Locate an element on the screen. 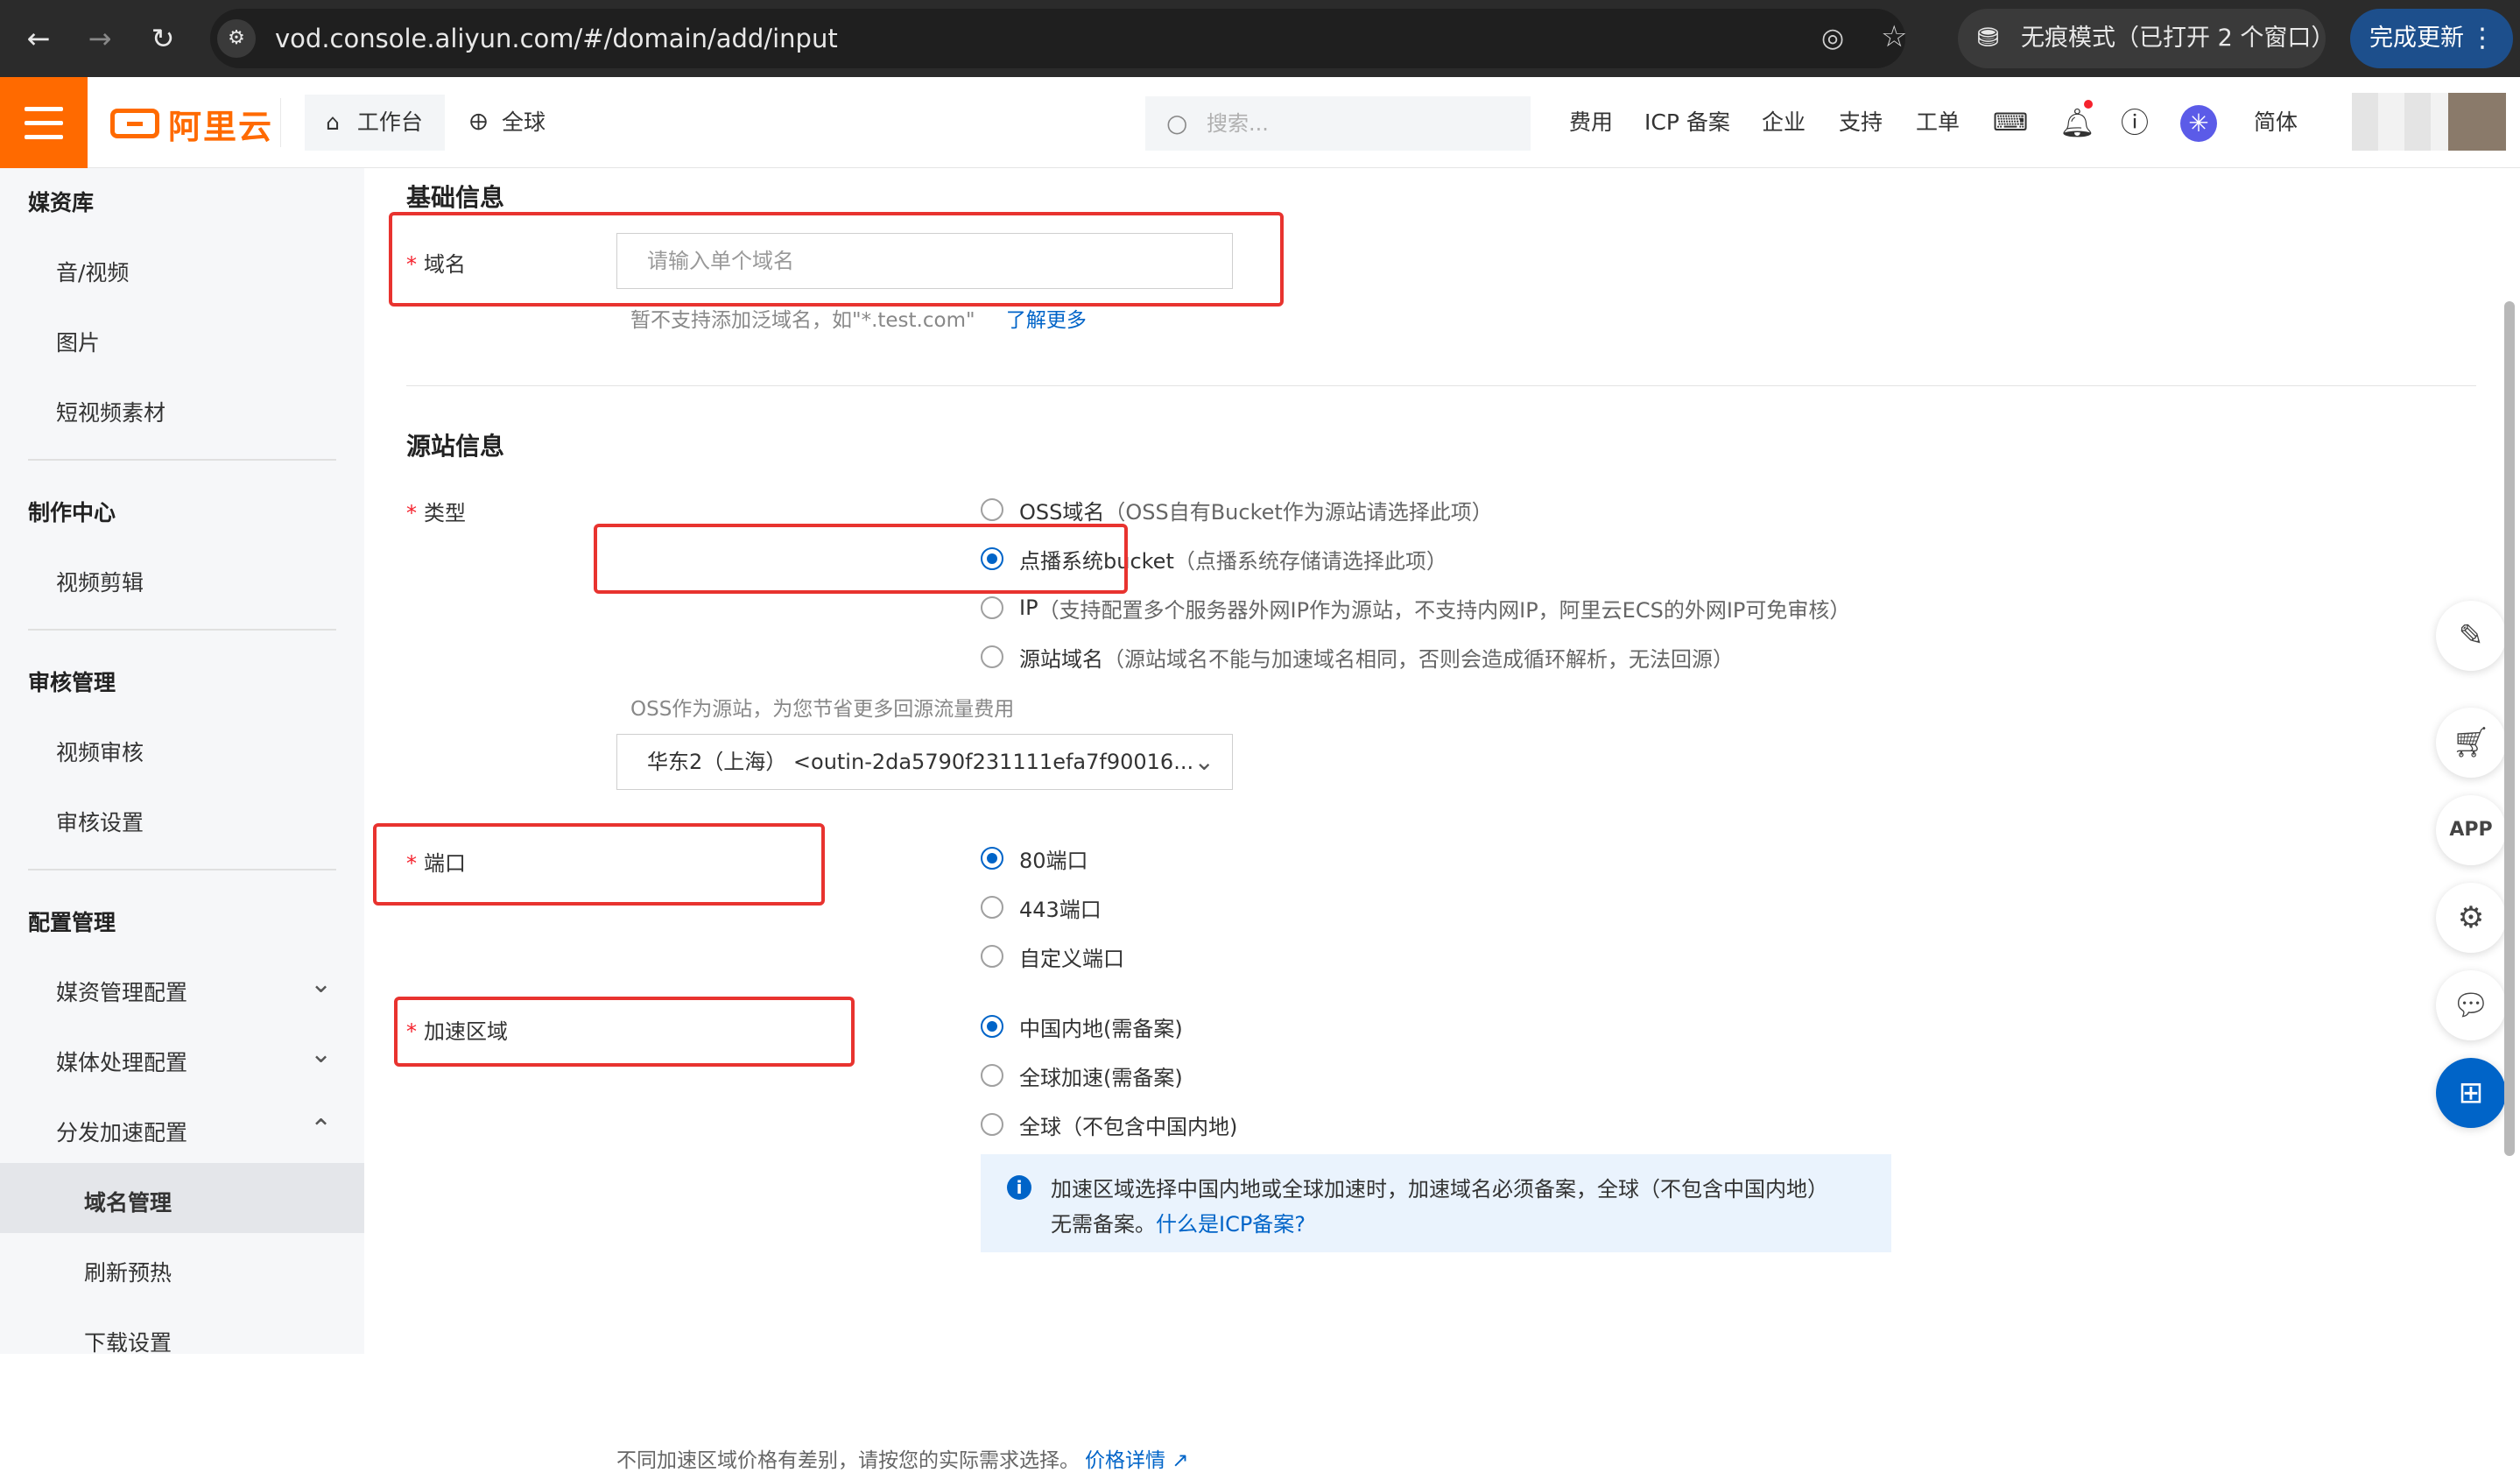 This screenshot has width=2520, height=1473. area-option-global-excl: 全球（不包含中国内地) is located at coordinates (1109, 1124).